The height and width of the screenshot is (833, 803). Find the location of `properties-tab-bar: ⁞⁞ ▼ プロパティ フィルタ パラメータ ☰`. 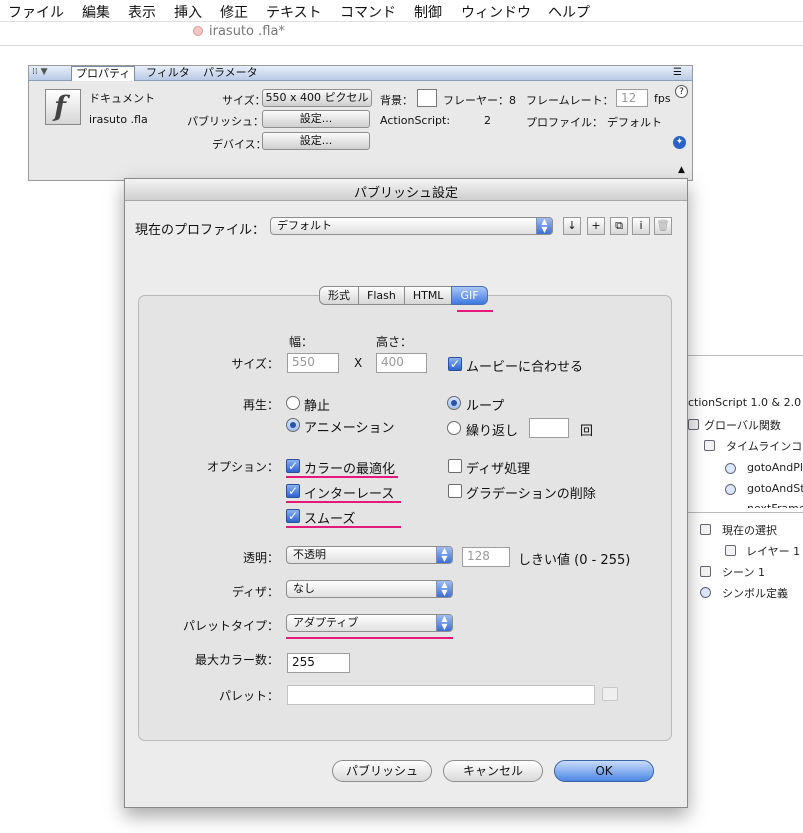

properties-tab-bar: ⁞⁞ ▼ プロパティ フィルタ パラメータ ☰ is located at coordinates (360, 73).